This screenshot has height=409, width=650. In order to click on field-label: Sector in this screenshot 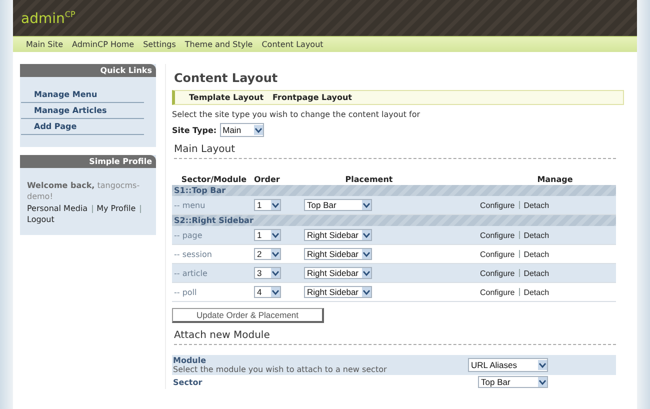, I will do `click(187, 382)`.